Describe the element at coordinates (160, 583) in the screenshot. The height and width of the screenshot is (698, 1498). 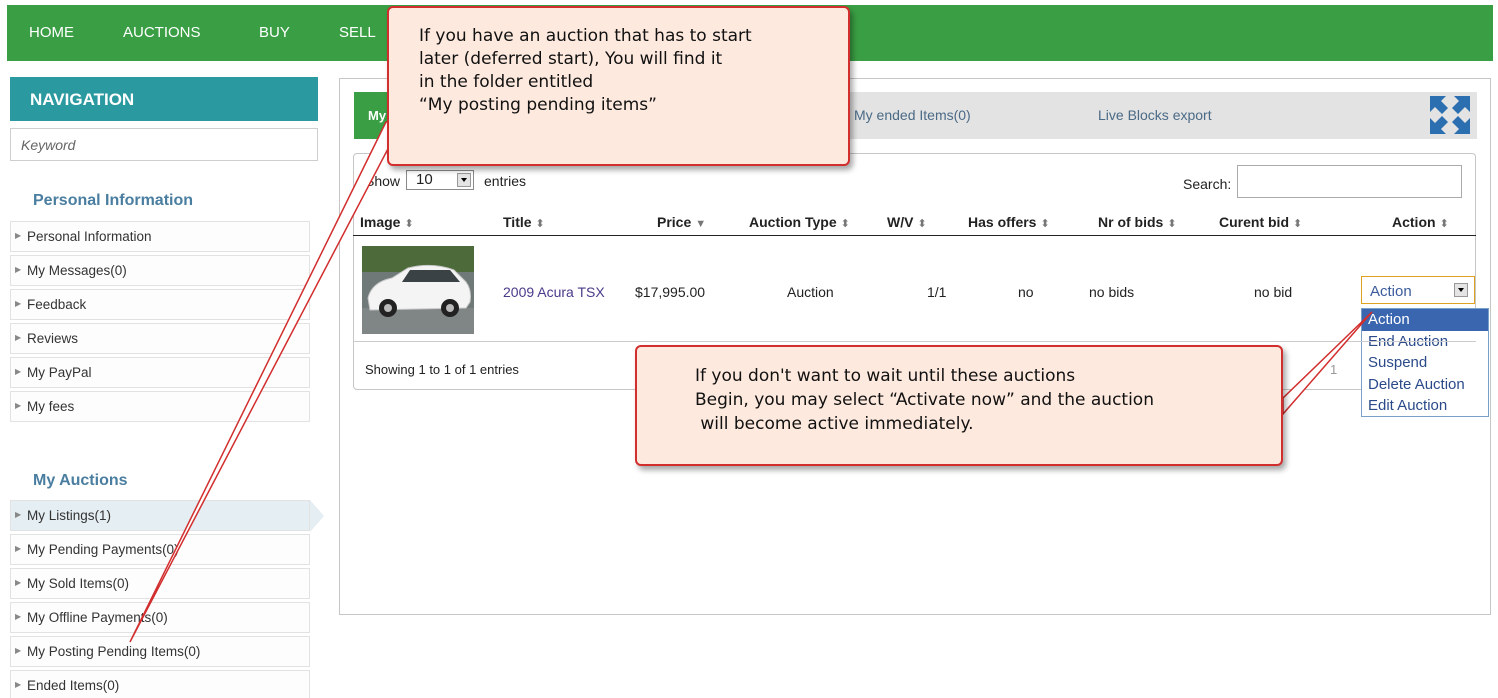
I see `sidebar-item-sold-items: ▶ My Sold Items(0)` at that location.